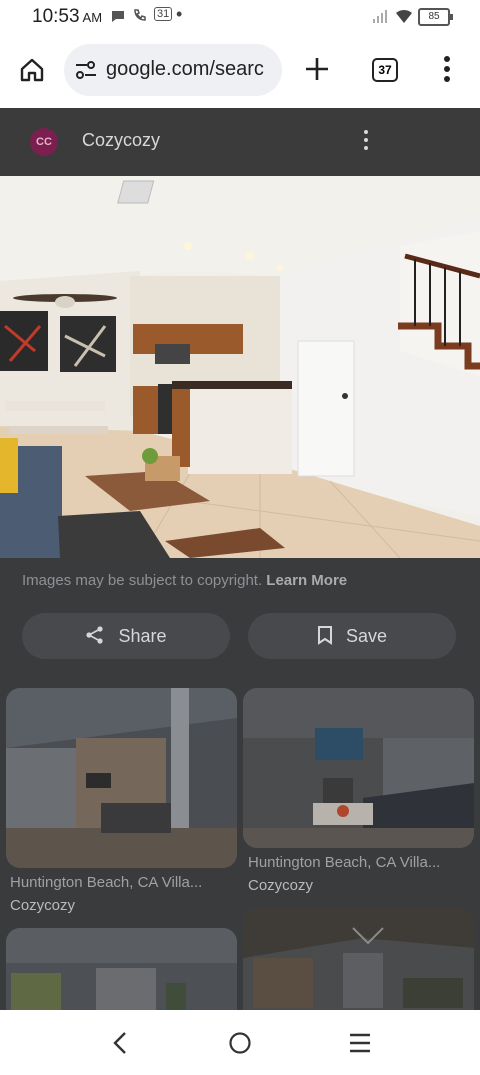  What do you see at coordinates (185, 69) in the screenshot?
I see `url-text: google.com/searc` at bounding box center [185, 69].